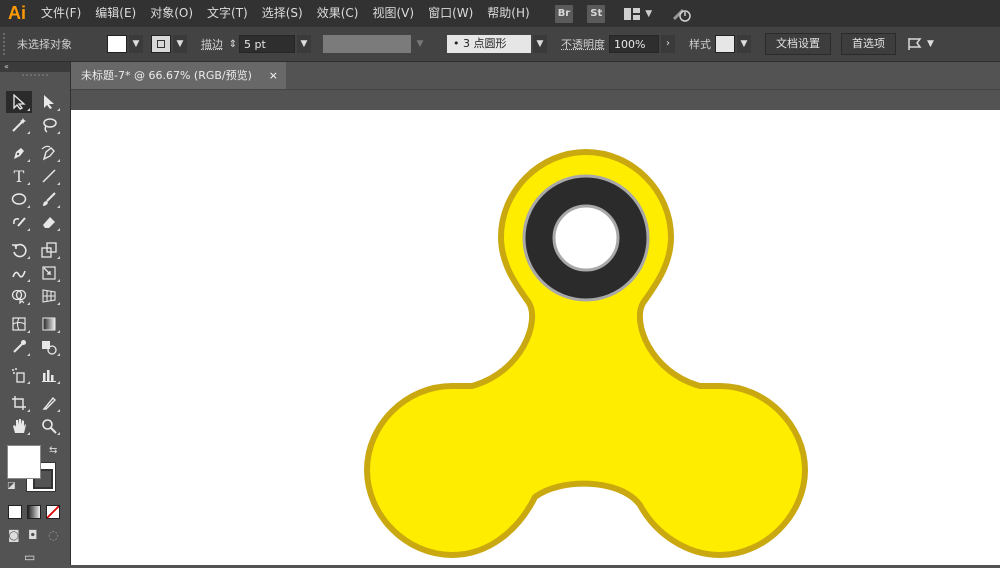 This screenshot has height=568, width=1000. I want to click on artboard-tool, so click(19, 403).